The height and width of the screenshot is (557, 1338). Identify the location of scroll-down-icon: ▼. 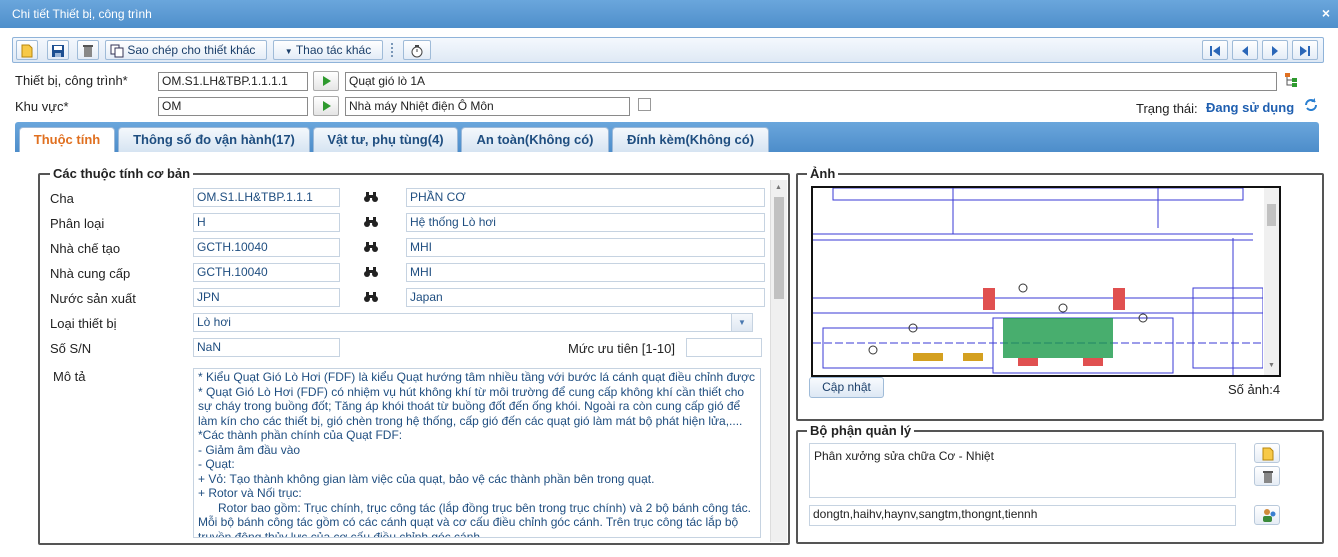
(1271, 365).